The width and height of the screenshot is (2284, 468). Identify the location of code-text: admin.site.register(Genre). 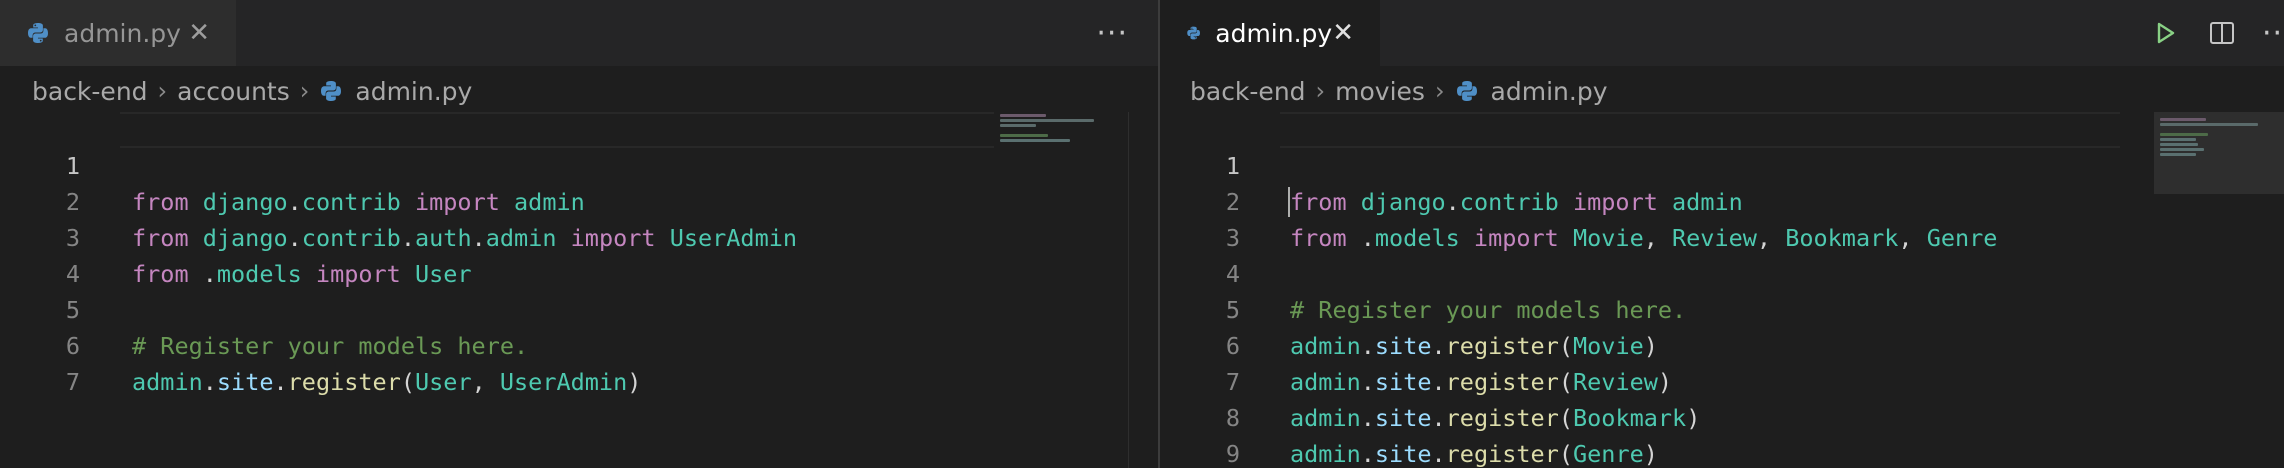
(1474, 454).